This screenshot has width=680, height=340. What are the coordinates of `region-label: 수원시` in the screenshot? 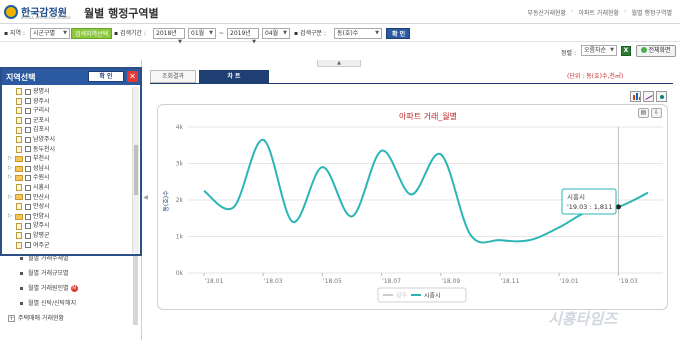 It's located at (41, 178).